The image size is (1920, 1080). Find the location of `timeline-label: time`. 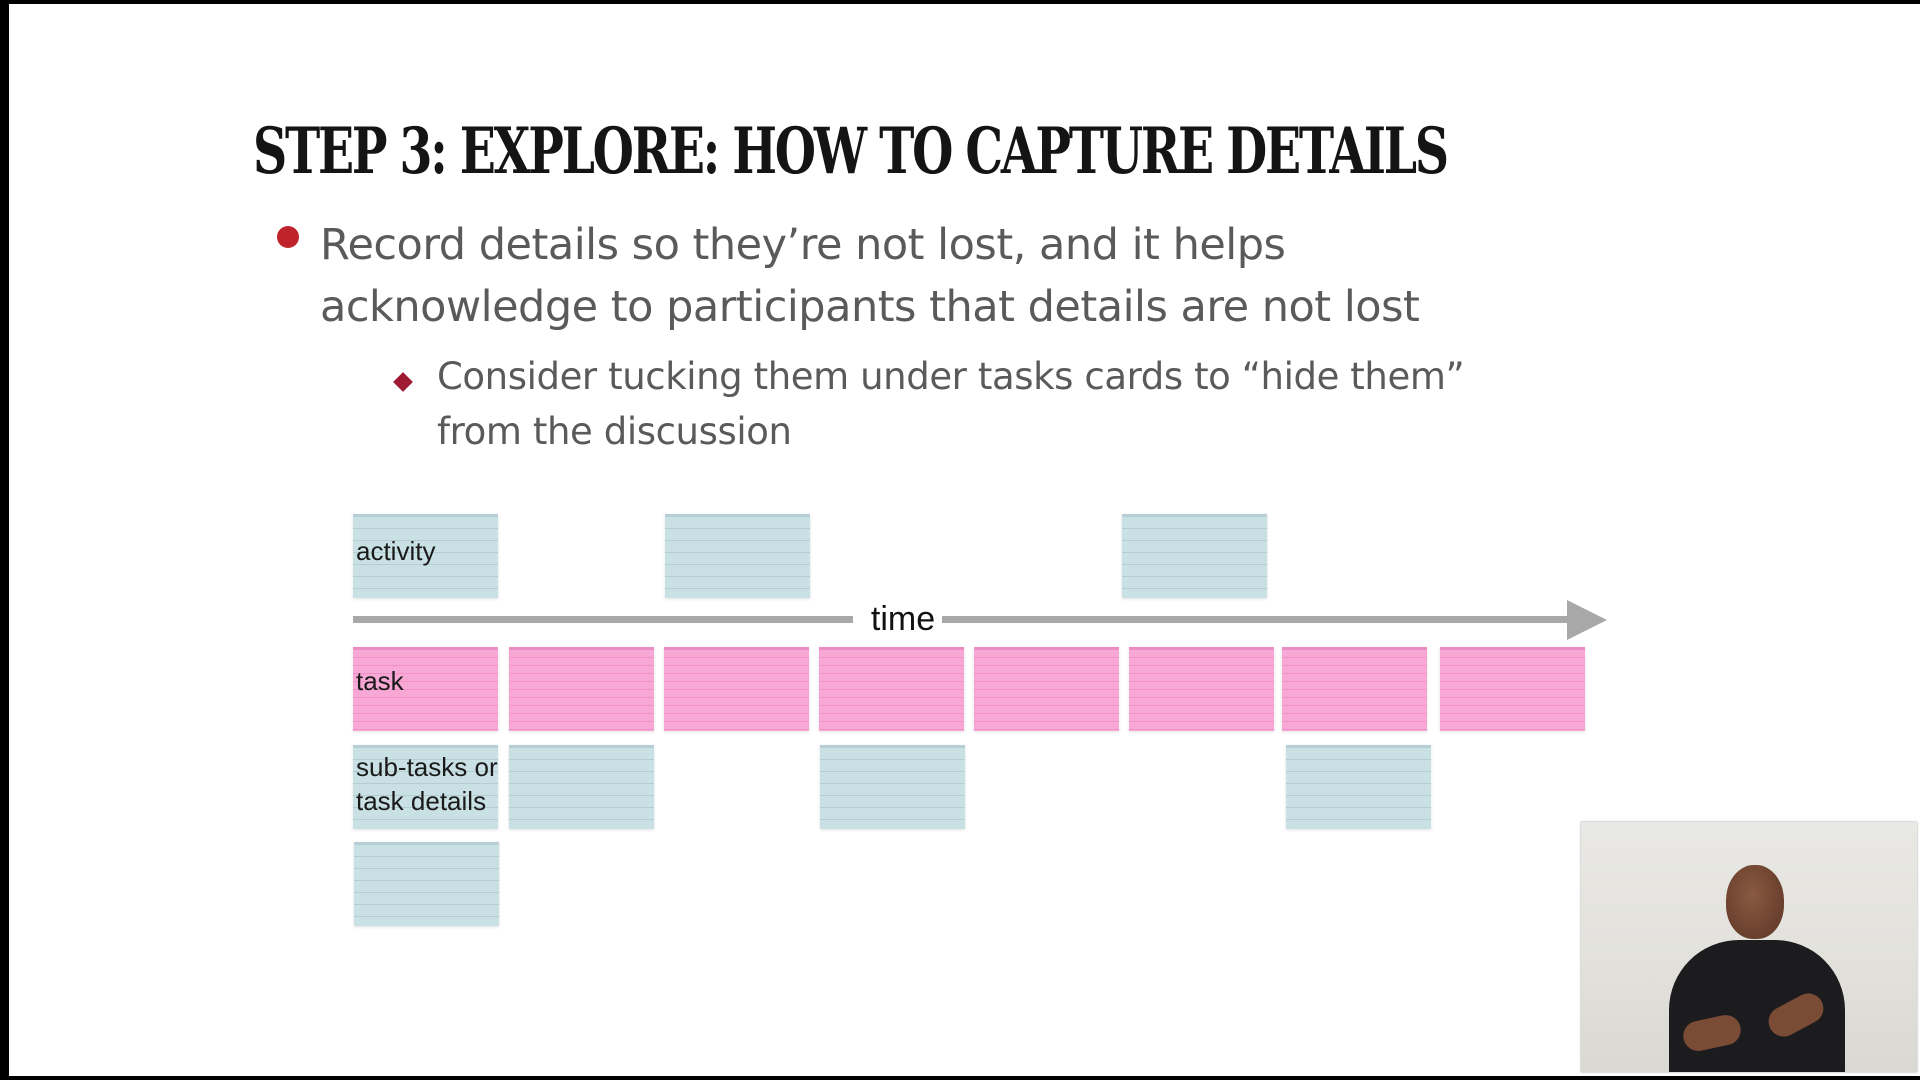

timeline-label: time is located at coordinates (903, 619).